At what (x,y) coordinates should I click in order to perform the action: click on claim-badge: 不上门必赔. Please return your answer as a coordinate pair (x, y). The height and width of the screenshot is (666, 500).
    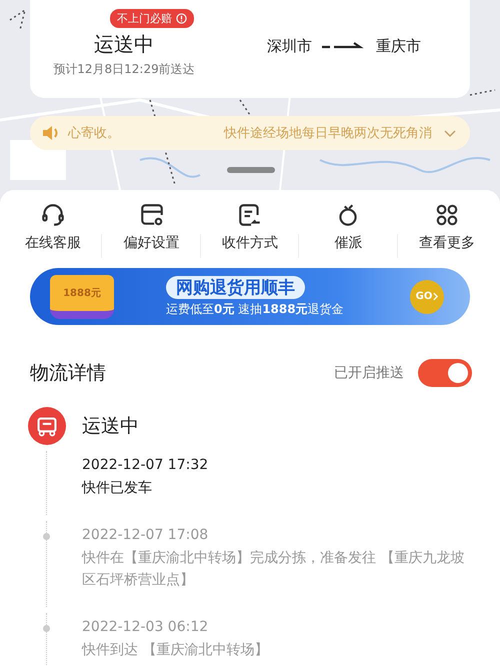
    Looking at the image, I should click on (152, 18).